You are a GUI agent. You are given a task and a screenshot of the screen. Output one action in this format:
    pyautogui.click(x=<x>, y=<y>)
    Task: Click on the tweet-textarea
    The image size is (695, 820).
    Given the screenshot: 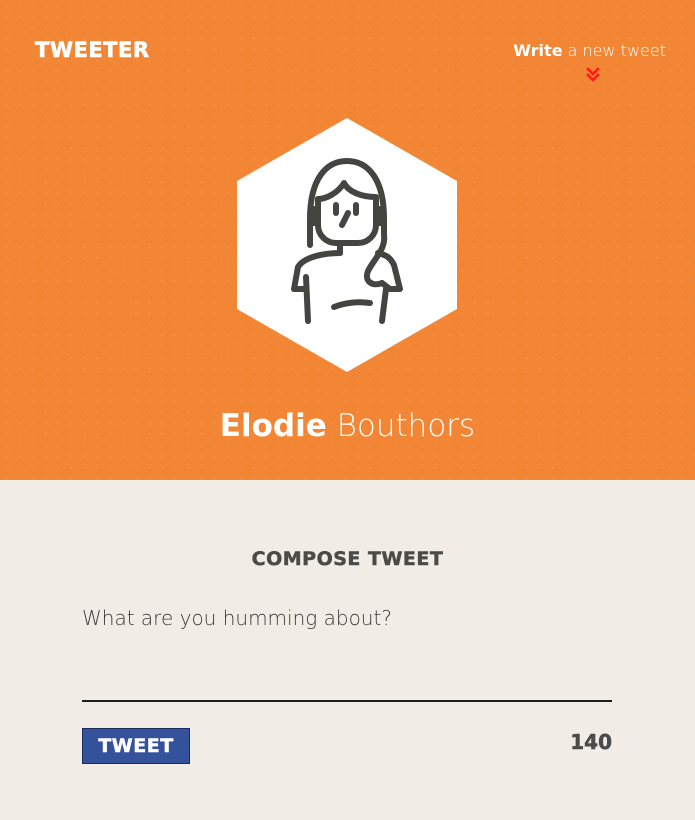 What is the action you would take?
    pyautogui.click(x=347, y=651)
    